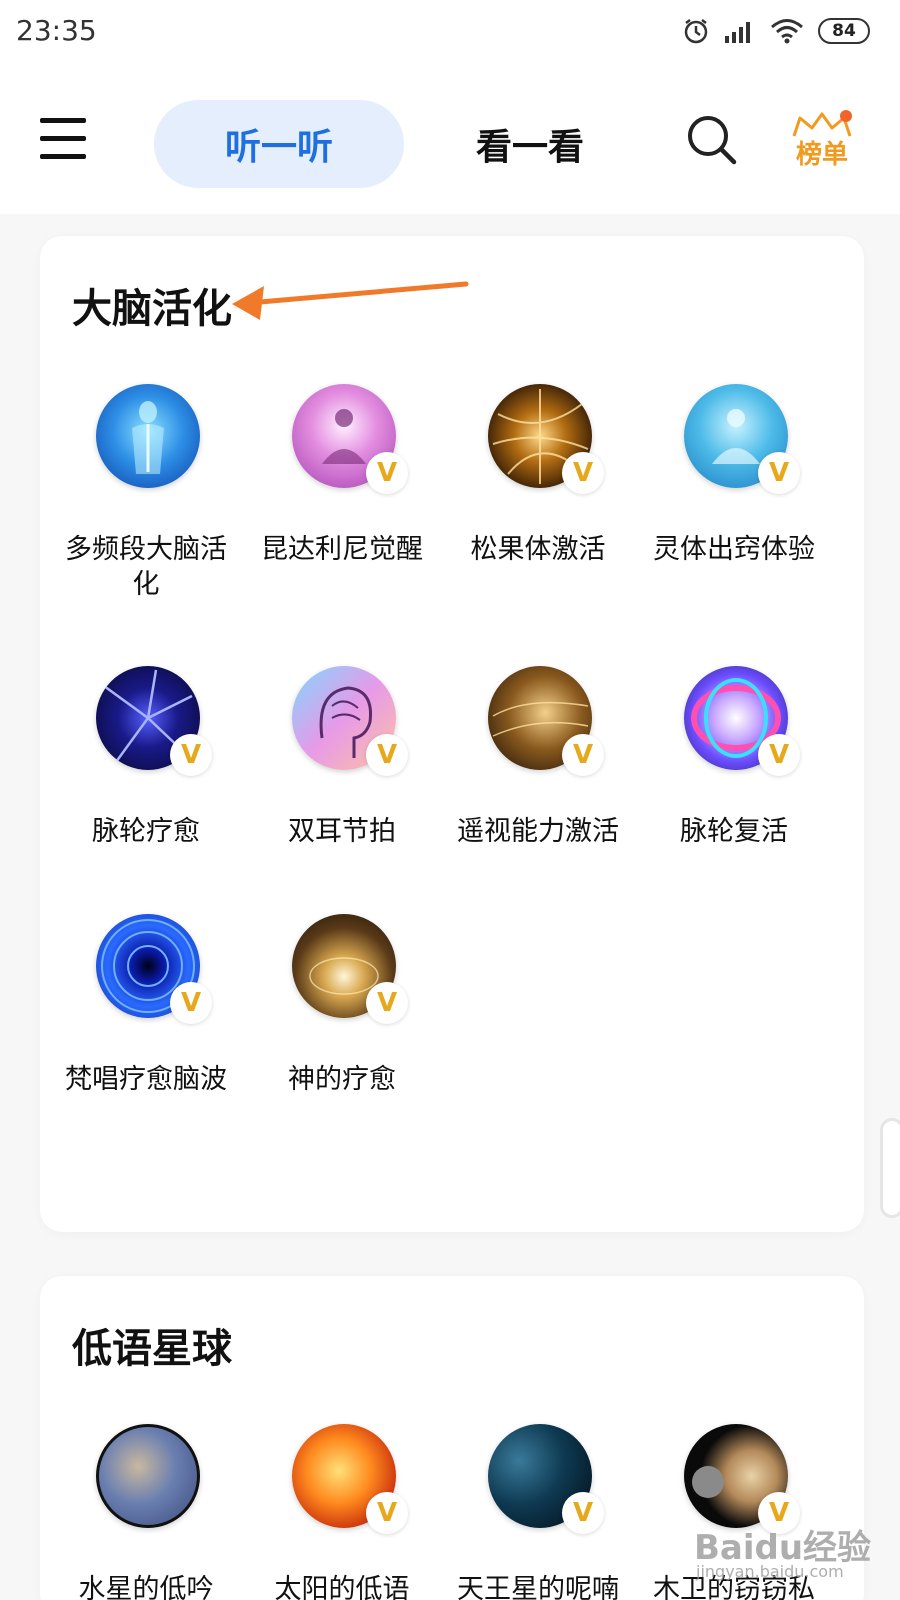 This screenshot has height=1600, width=900. Describe the element at coordinates (279, 144) in the screenshot. I see `tab-listen: 听一听` at that location.